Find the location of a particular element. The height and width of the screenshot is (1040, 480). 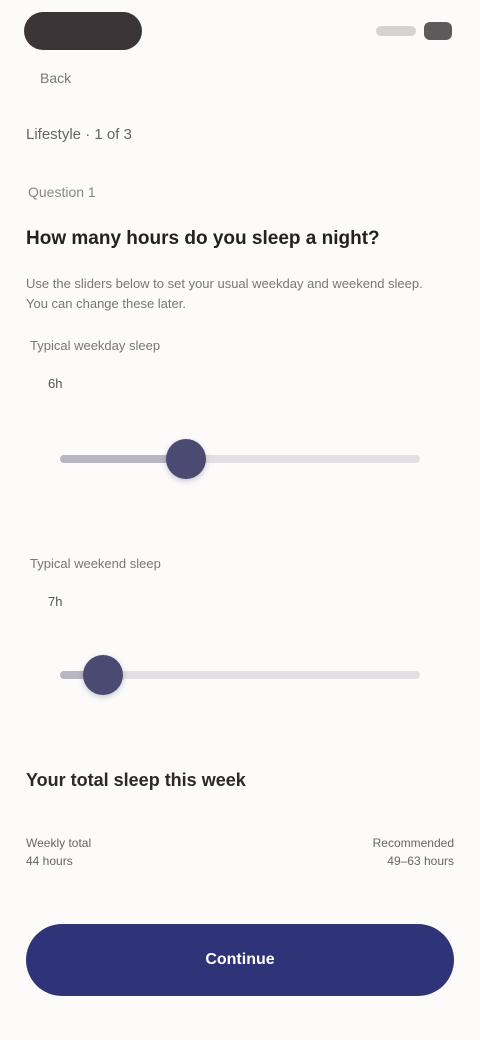

weekday-slider-thumb is located at coordinates (186, 459).